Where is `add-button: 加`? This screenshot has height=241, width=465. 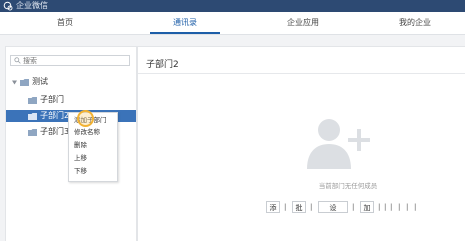 add-button: 加 is located at coordinates (367, 207).